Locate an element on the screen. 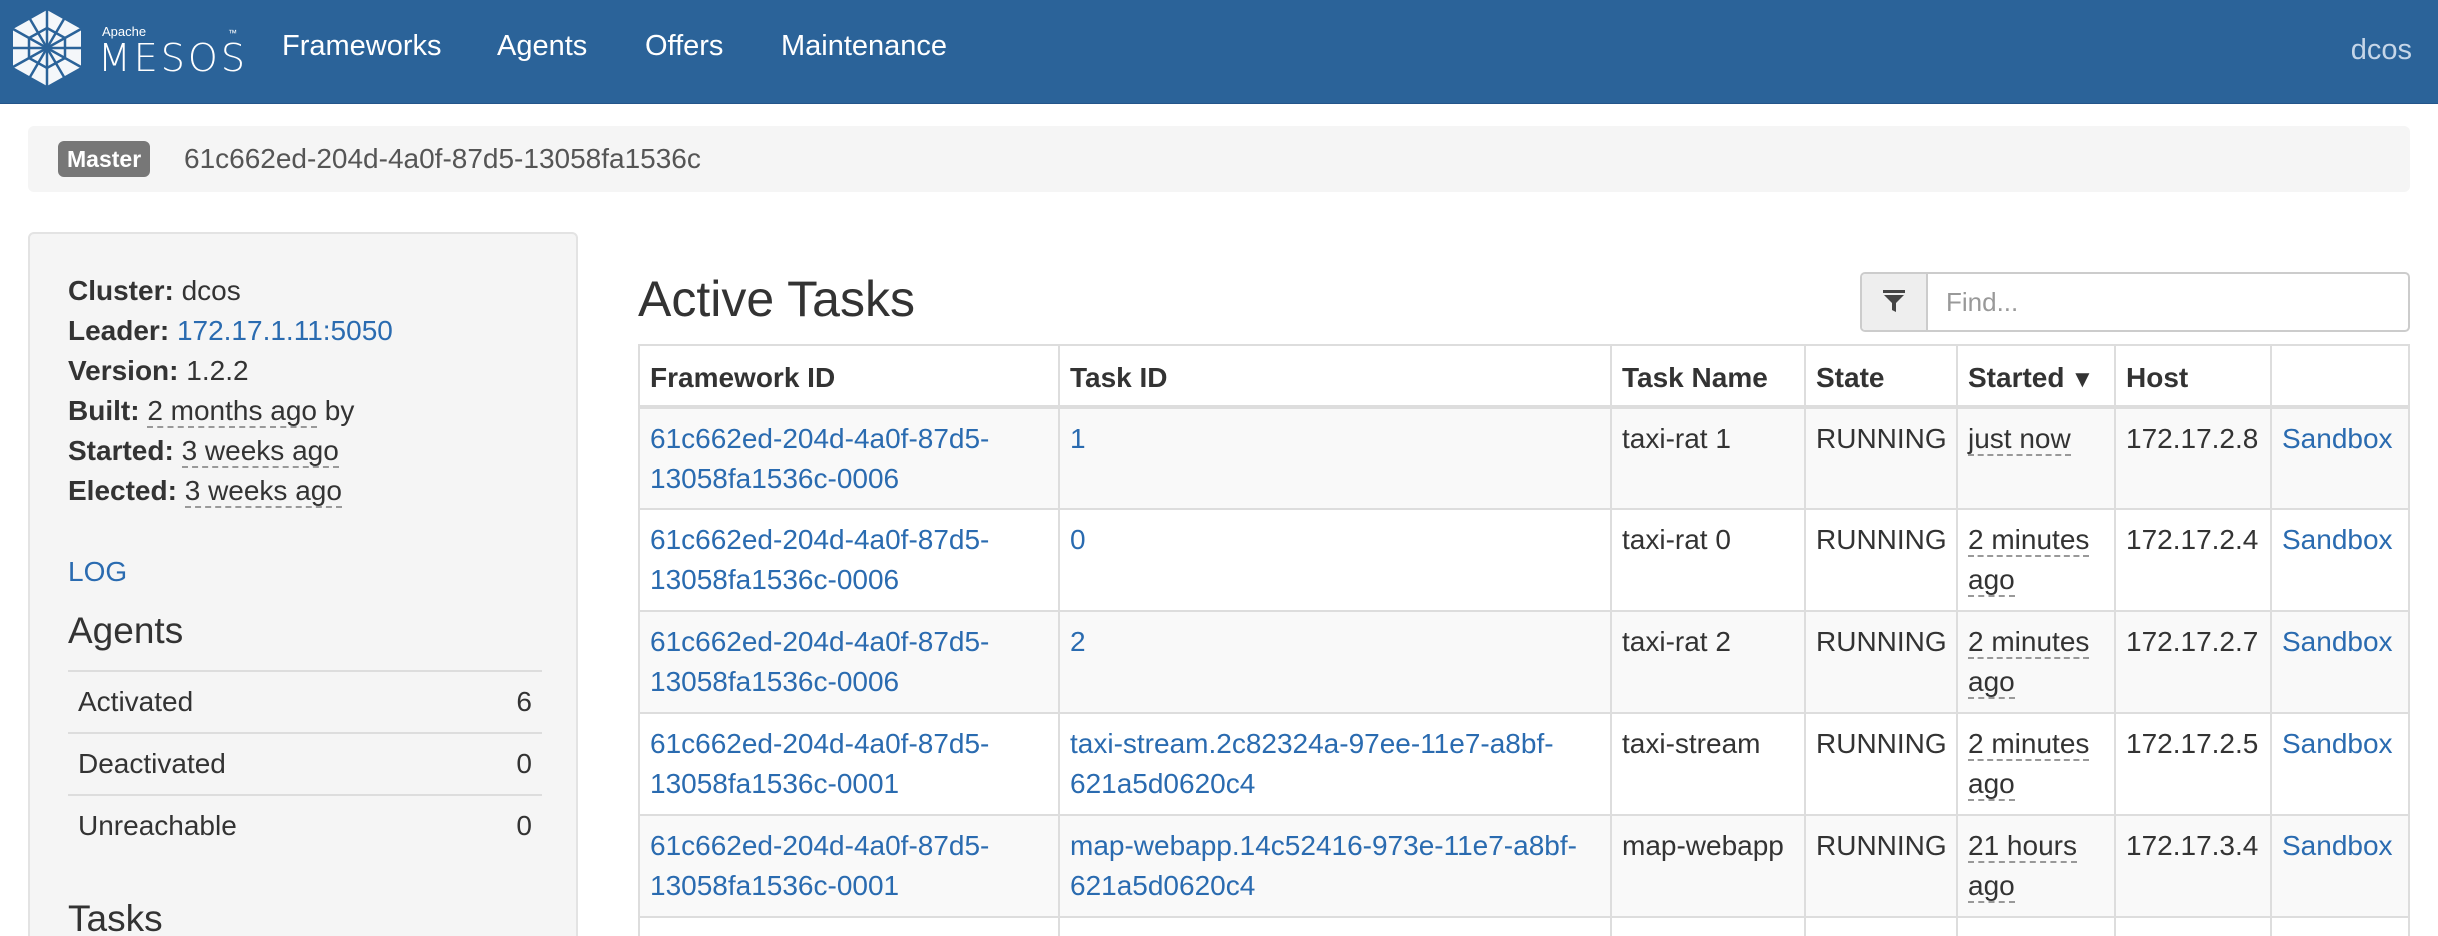 This screenshot has height=936, width=2438. agent-label: Unreachable is located at coordinates (157, 825).